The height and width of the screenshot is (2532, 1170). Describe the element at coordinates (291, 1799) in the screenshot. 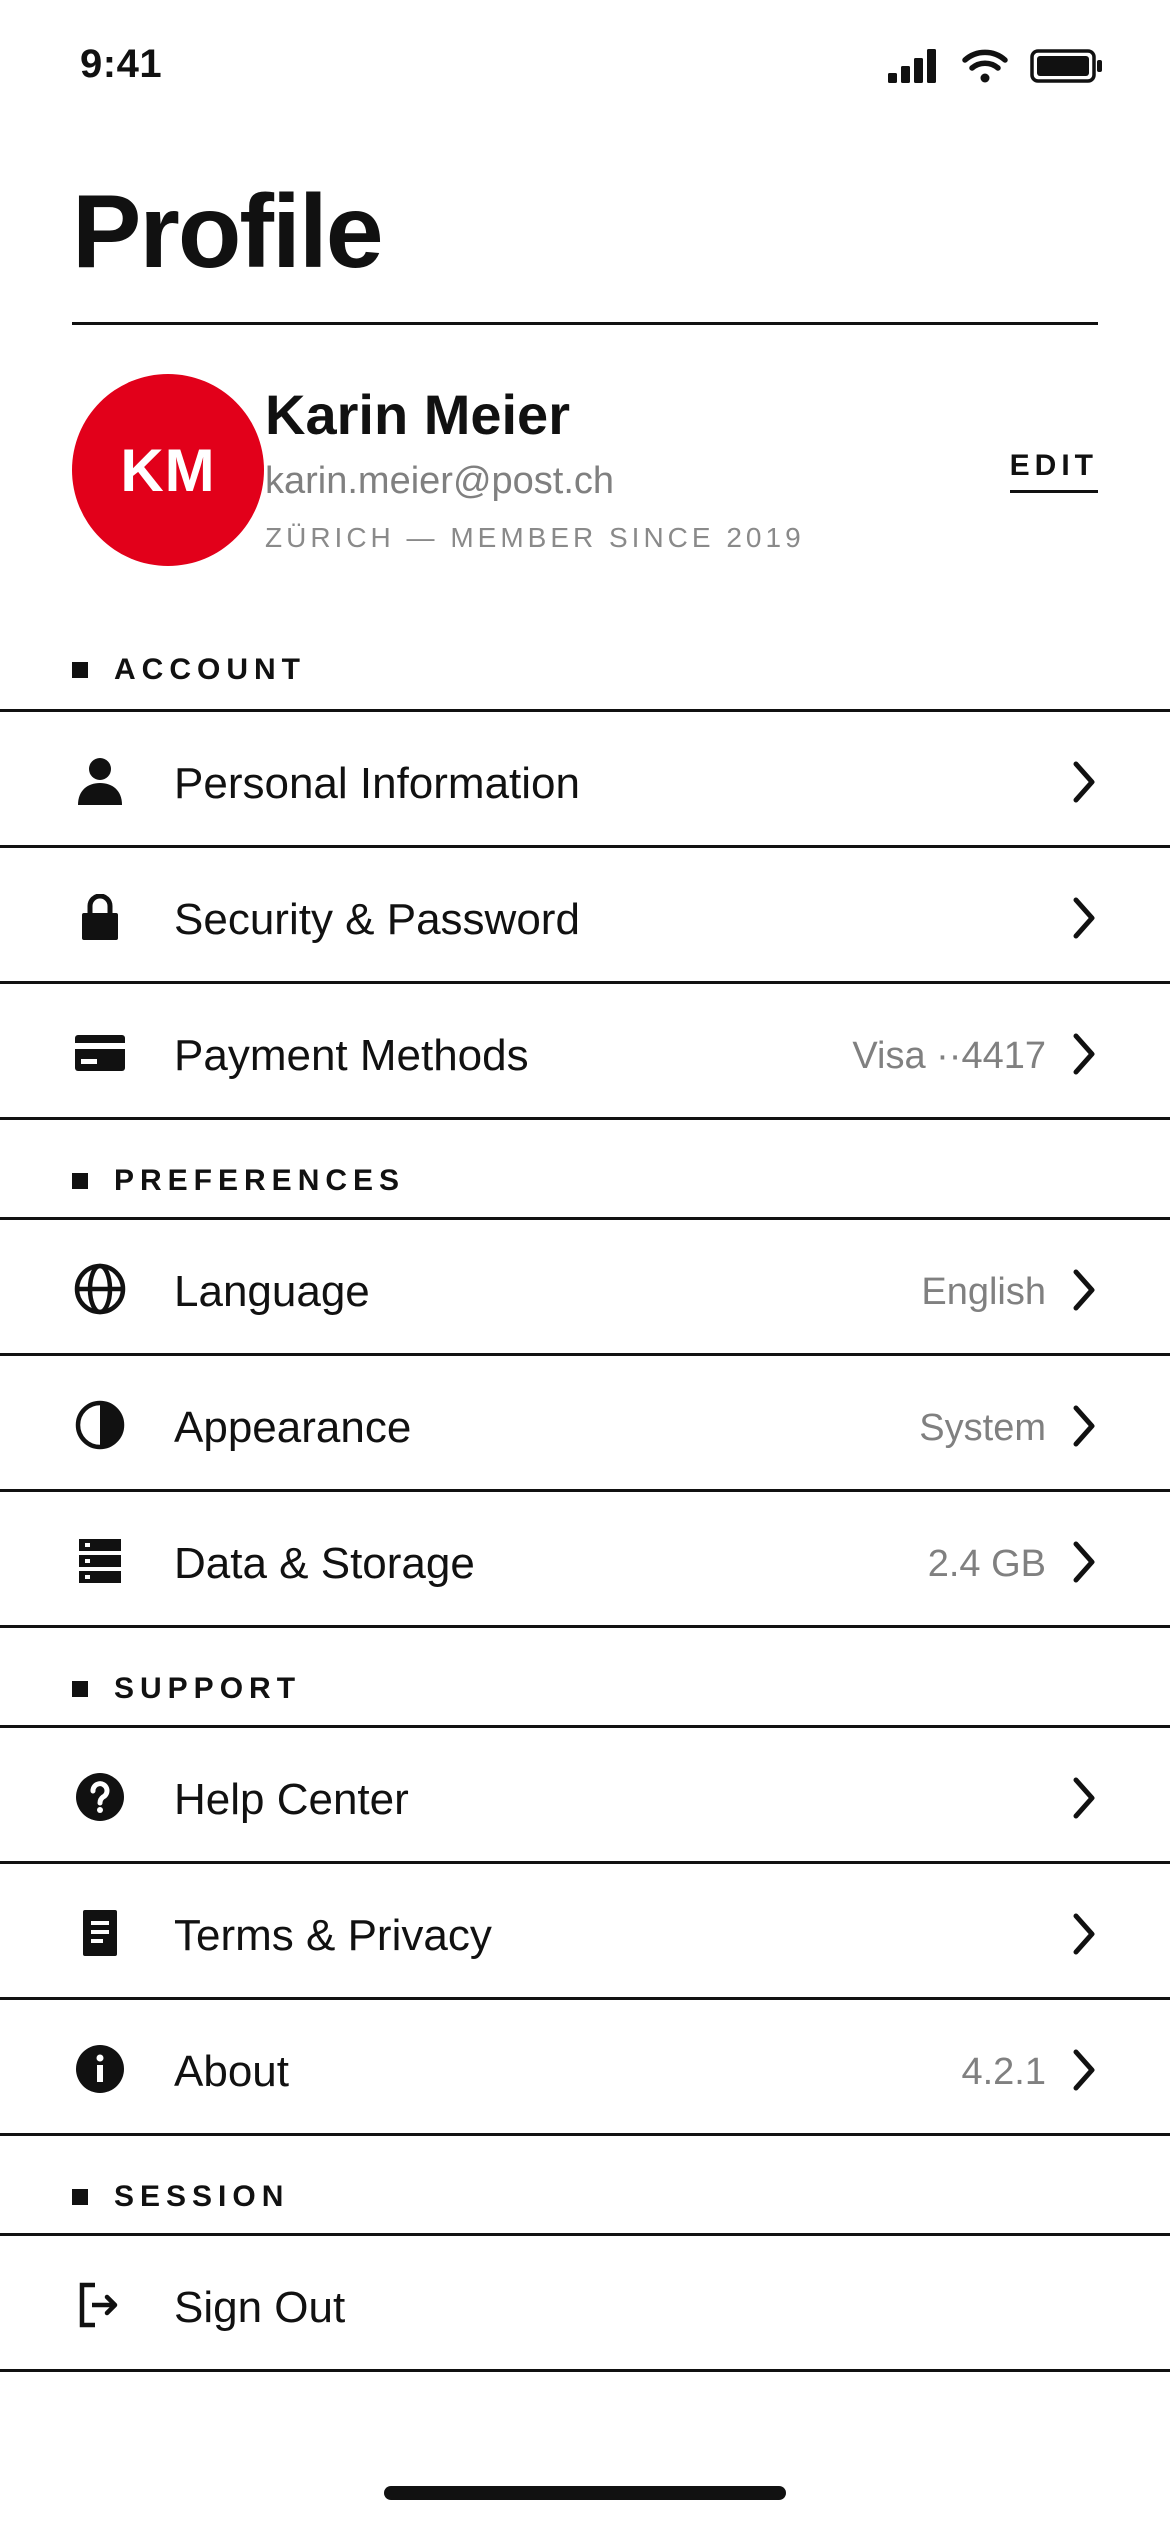

I see `menu-item-label: Help Center` at that location.